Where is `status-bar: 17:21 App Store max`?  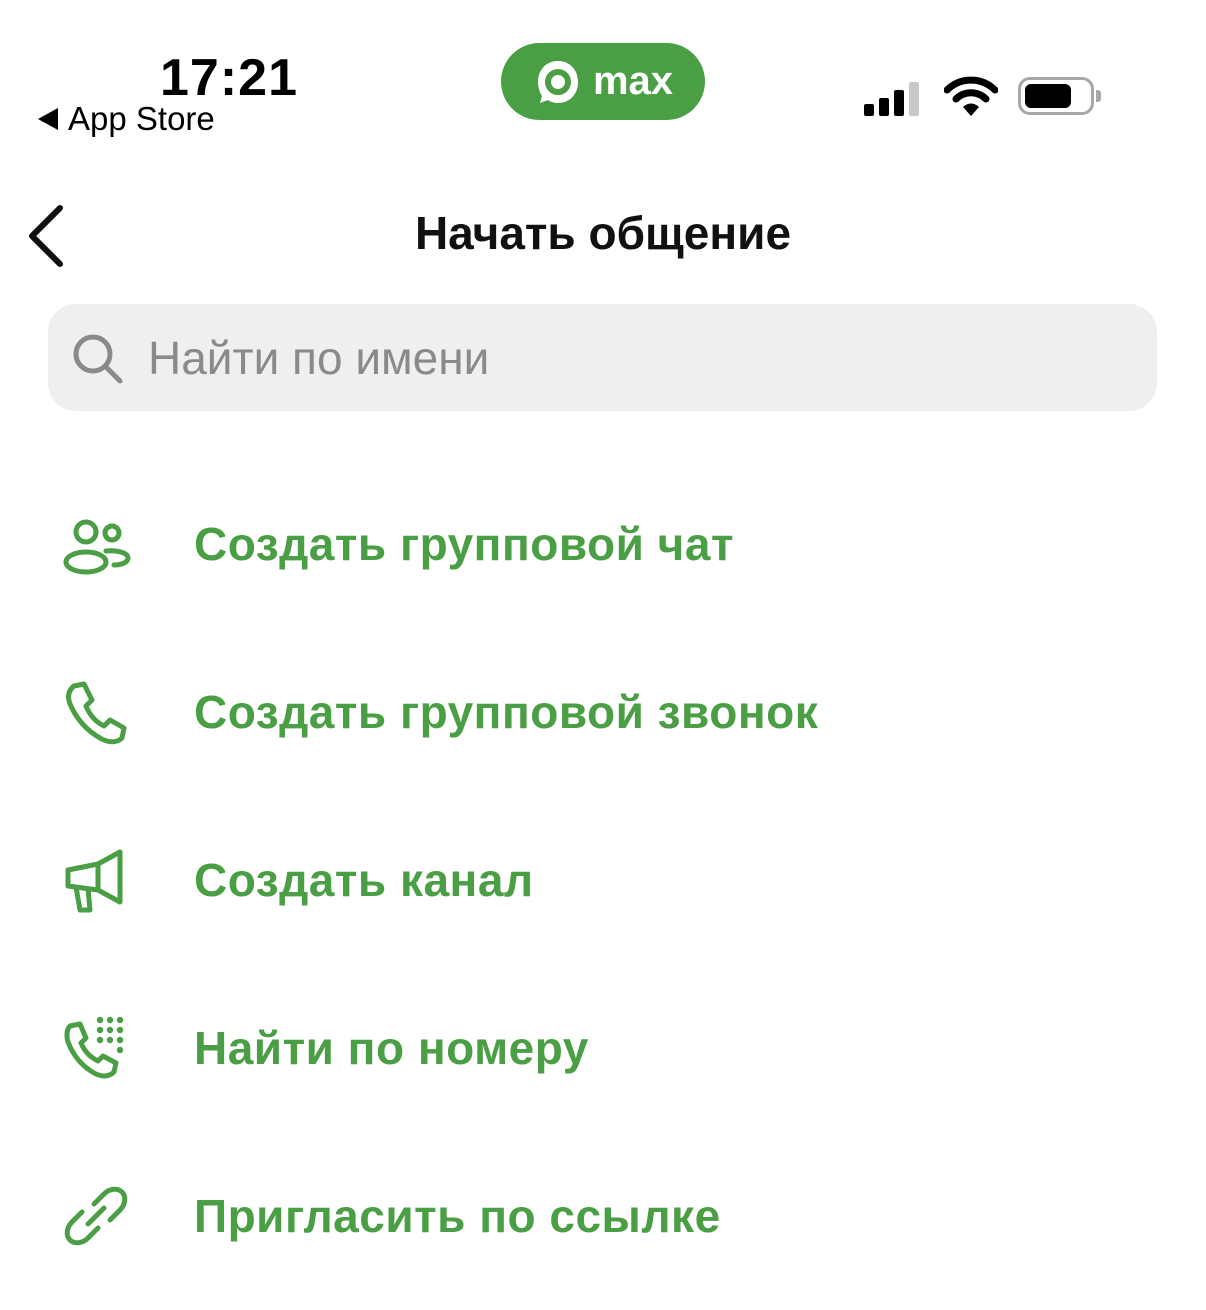 status-bar: 17:21 App Store max is located at coordinates (603, 80).